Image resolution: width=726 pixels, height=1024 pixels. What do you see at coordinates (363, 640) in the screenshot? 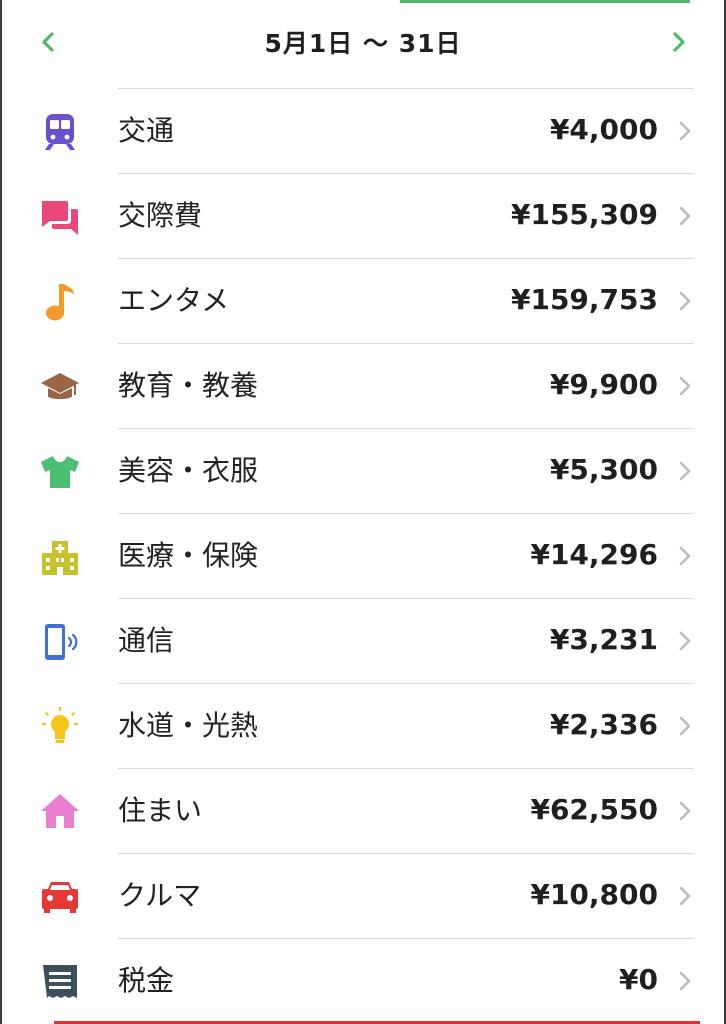
I see `category-row-communication: 通信 ¥3,231` at bounding box center [363, 640].